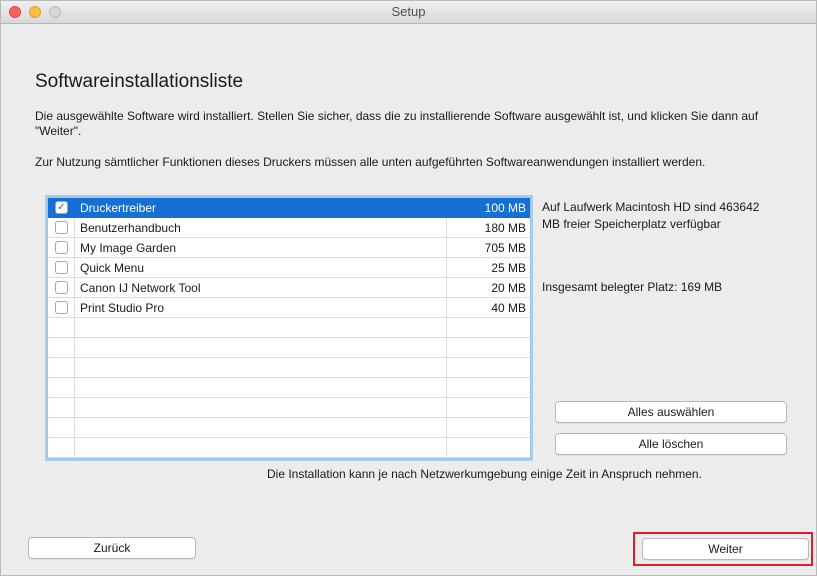 This screenshot has width=817, height=576. What do you see at coordinates (289, 228) in the screenshot?
I see `list-item: Benutzerhandbuch 180 MB` at bounding box center [289, 228].